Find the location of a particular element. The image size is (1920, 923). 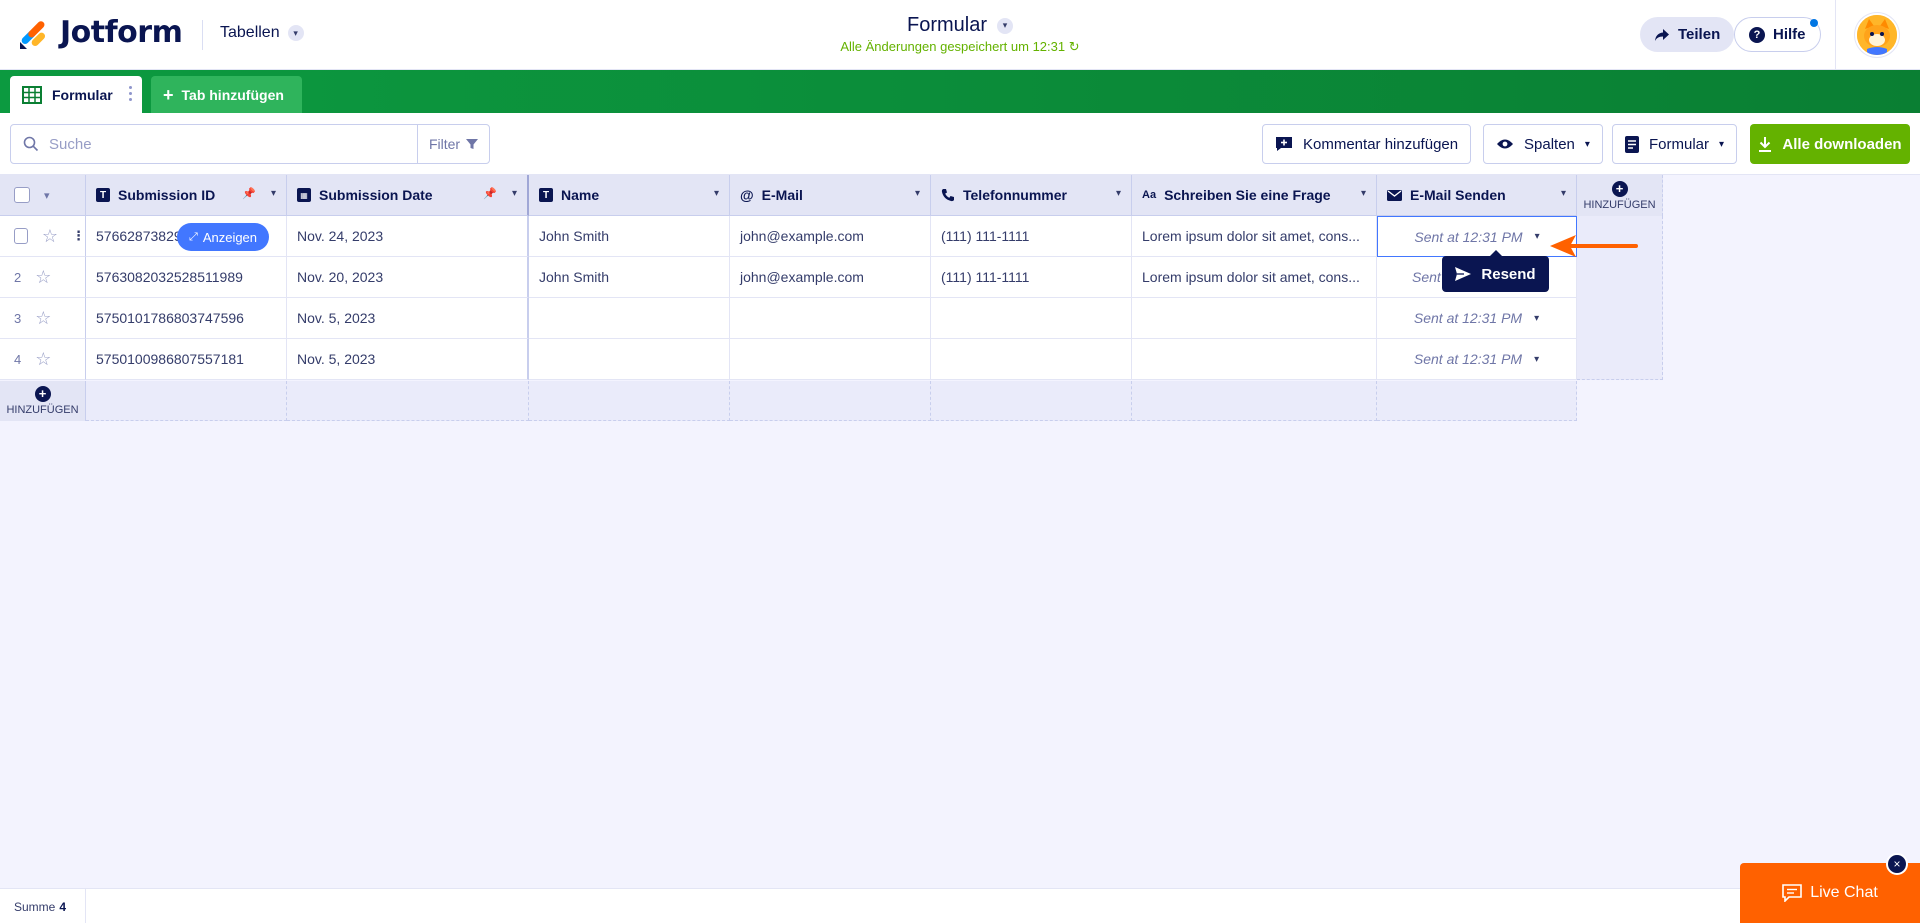

form-button: Formular ▾ is located at coordinates (1675, 144).